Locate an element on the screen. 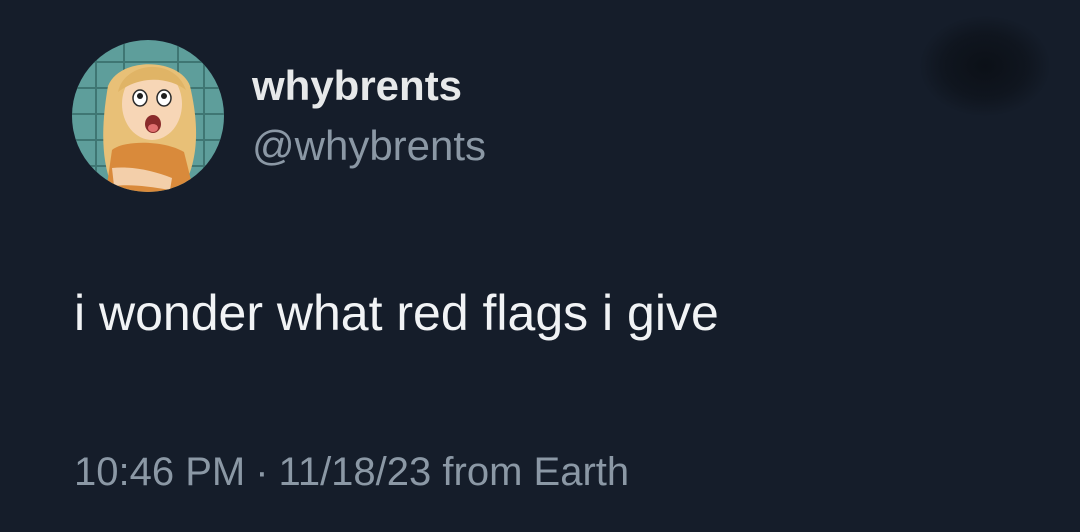  author-display-name: whybrents is located at coordinates (357, 86).